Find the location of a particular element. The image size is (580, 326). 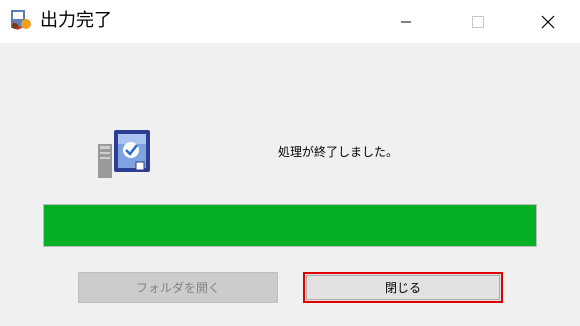

progress-bar is located at coordinates (290, 225).